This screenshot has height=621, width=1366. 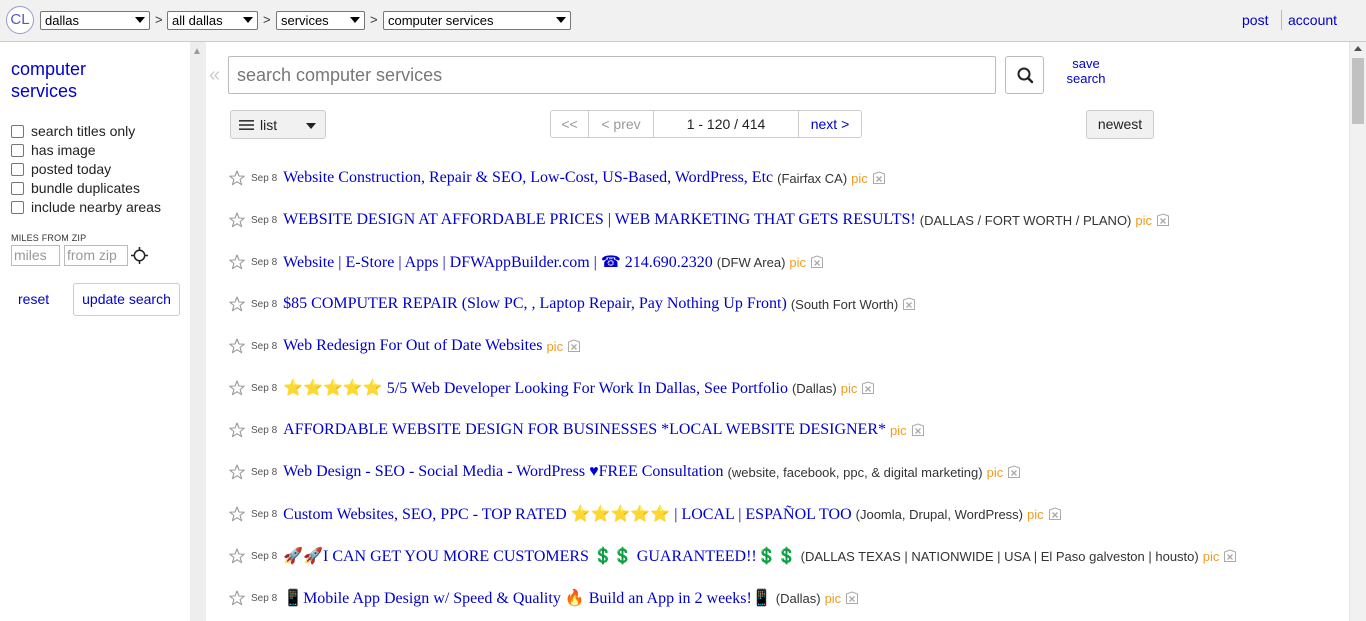 I want to click on result-title-link: Web Redesign For Out of Date Websites, so click(x=412, y=346).